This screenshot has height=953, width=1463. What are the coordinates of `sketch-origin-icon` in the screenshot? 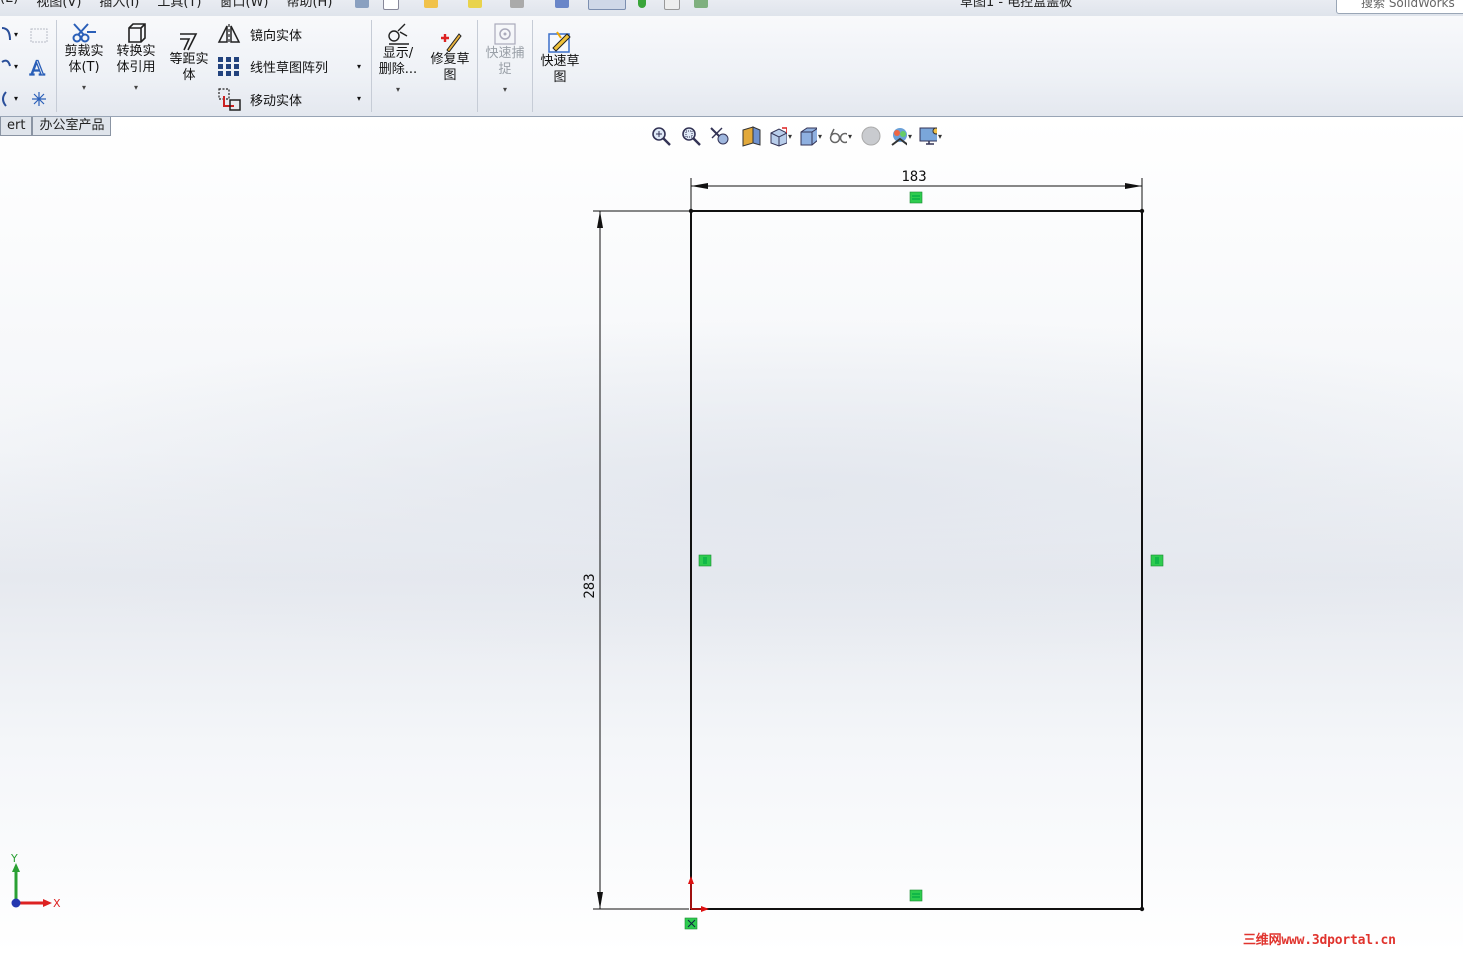 It's located at (698, 894).